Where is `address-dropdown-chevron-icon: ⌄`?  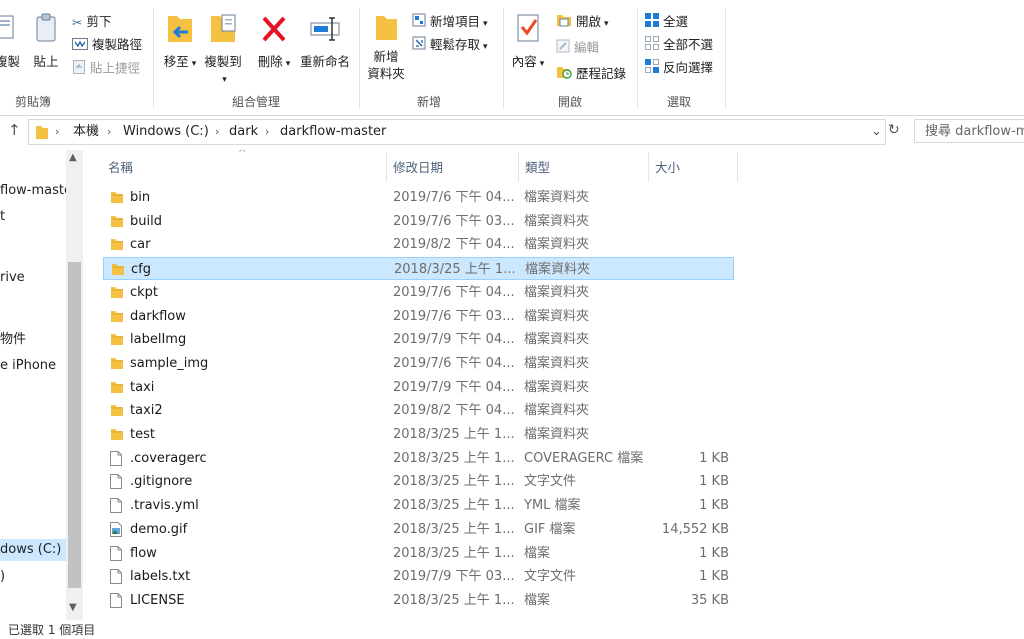 address-dropdown-chevron-icon: ⌄ is located at coordinates (876, 132).